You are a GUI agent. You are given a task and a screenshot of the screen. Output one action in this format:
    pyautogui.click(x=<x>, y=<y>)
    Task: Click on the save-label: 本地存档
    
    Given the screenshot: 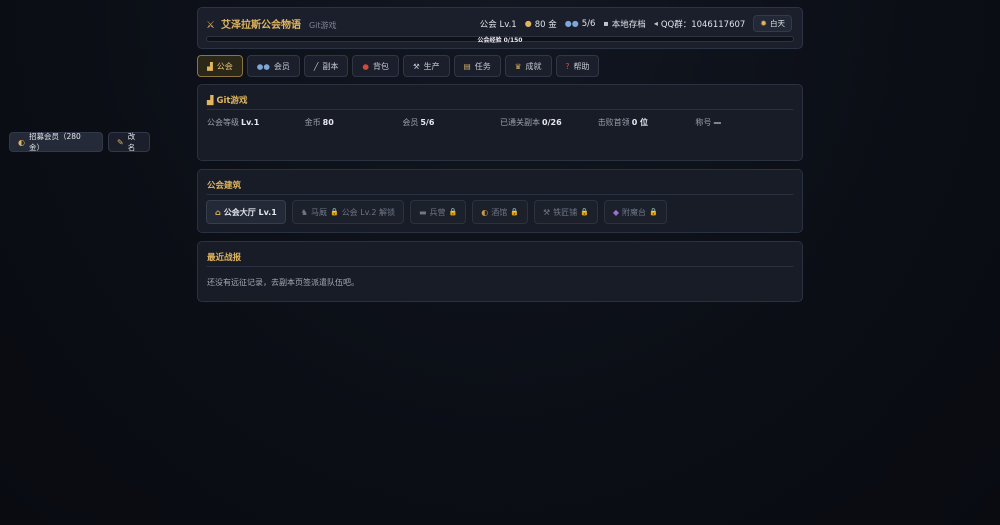 What is the action you would take?
    pyautogui.click(x=628, y=24)
    